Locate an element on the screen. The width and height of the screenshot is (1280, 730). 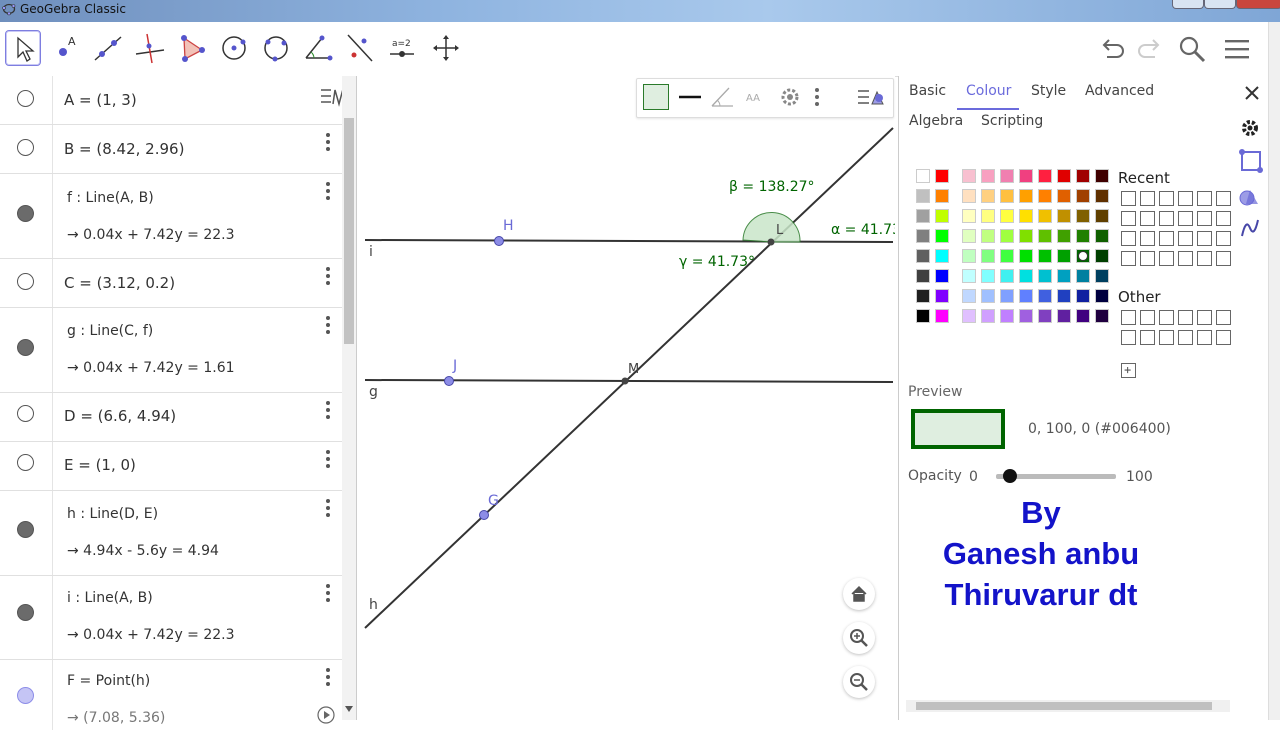
add-custom-colour-button is located at coordinates (1128, 370).